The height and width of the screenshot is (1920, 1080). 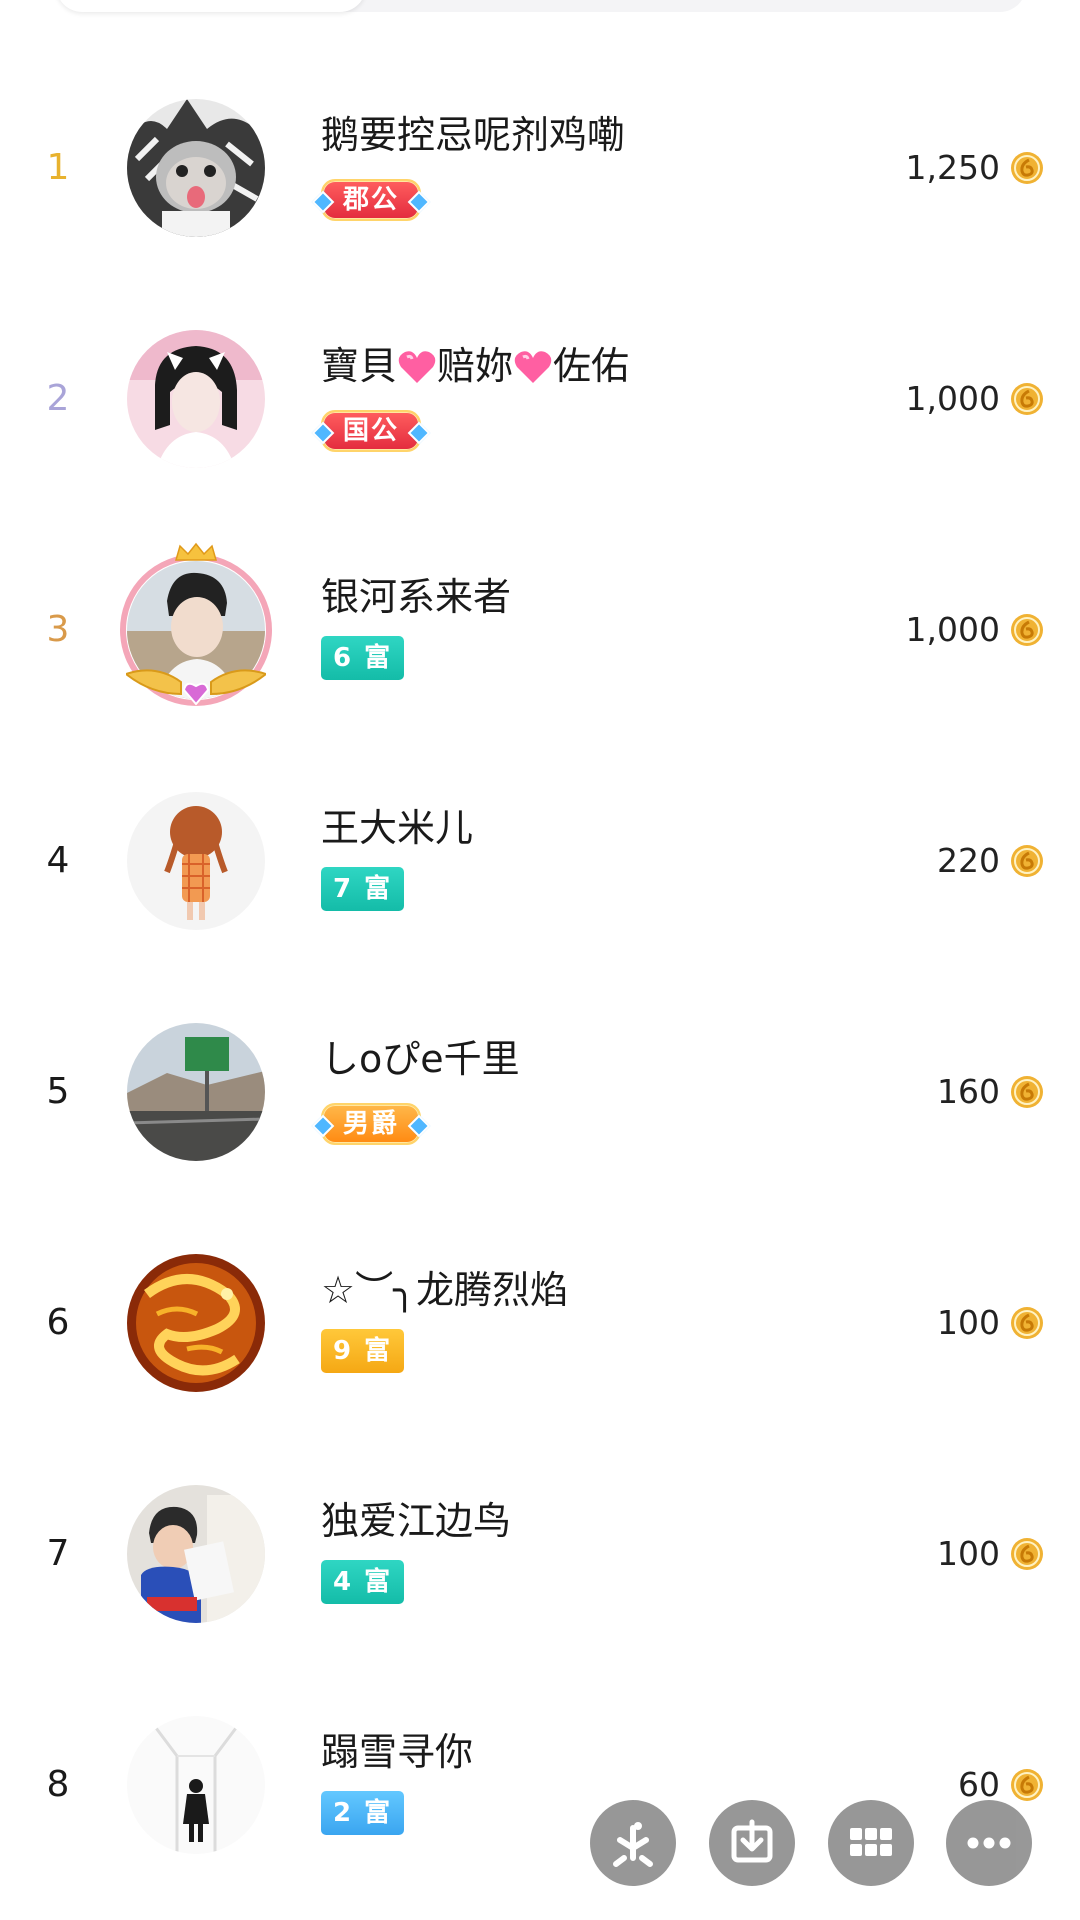 I want to click on wings-icon, so click(x=196, y=687).